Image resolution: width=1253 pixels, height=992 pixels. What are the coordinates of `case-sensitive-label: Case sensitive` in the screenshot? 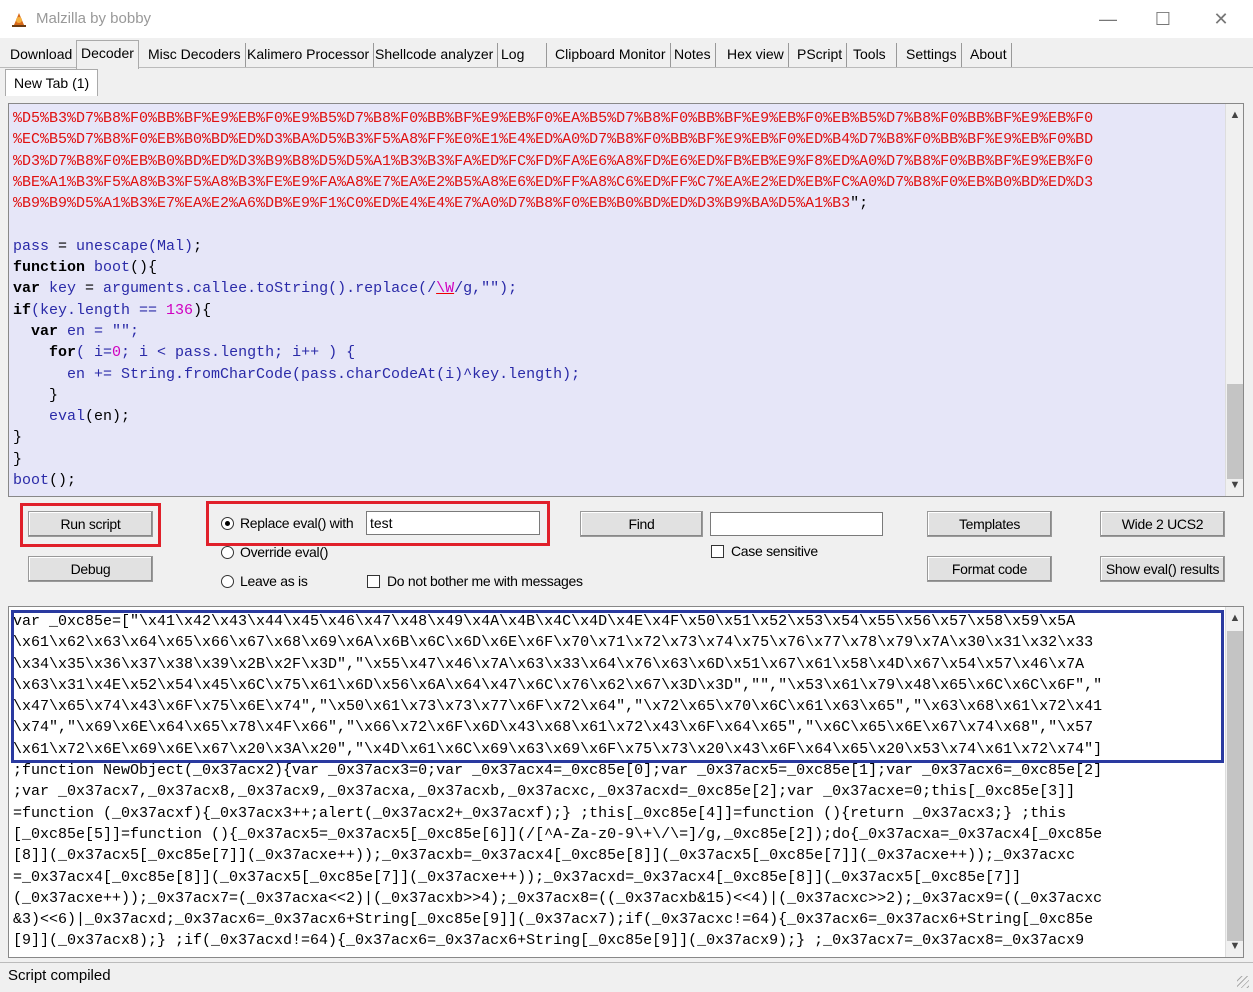 It's located at (774, 551).